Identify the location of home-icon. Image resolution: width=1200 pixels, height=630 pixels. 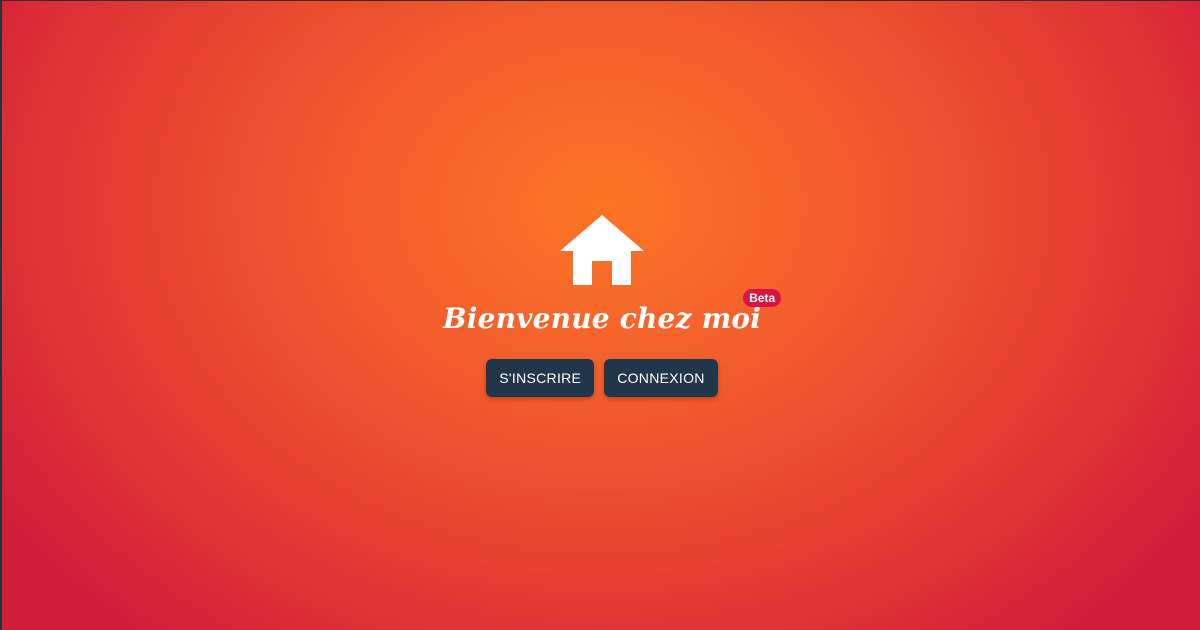
(602, 250).